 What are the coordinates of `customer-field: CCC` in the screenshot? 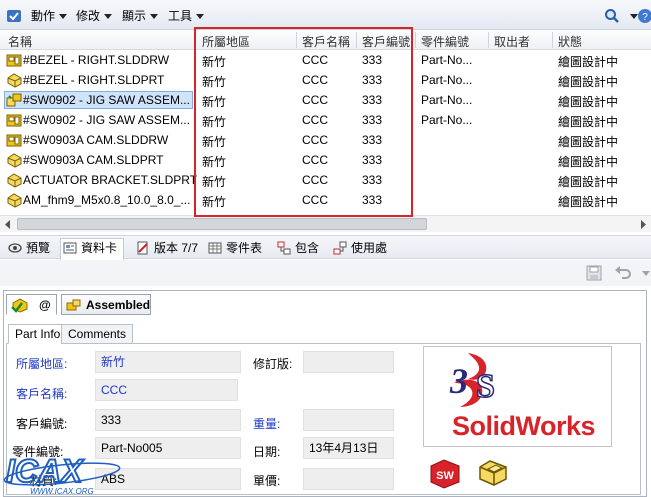 It's located at (166, 390).